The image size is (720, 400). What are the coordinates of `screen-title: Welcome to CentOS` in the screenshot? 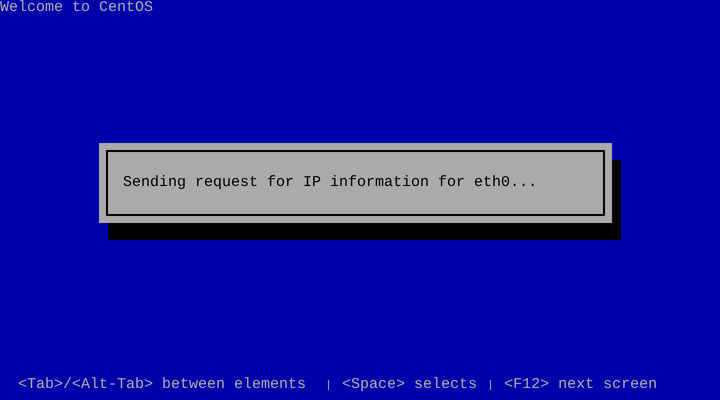 It's located at (77, 8).